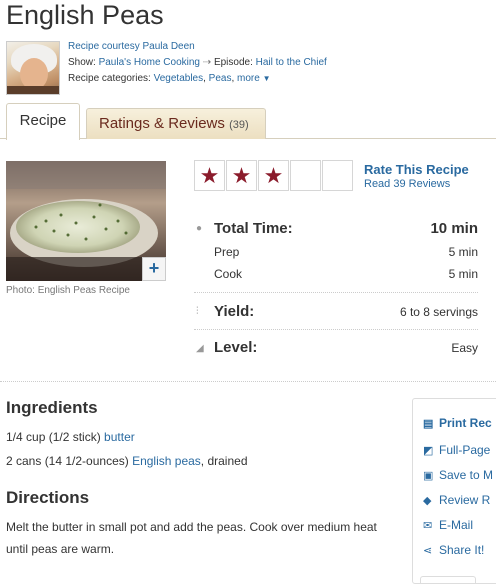 Image resolution: width=496 pixels, height=584 pixels. I want to click on category-link-peas: Peas, so click(220, 78).